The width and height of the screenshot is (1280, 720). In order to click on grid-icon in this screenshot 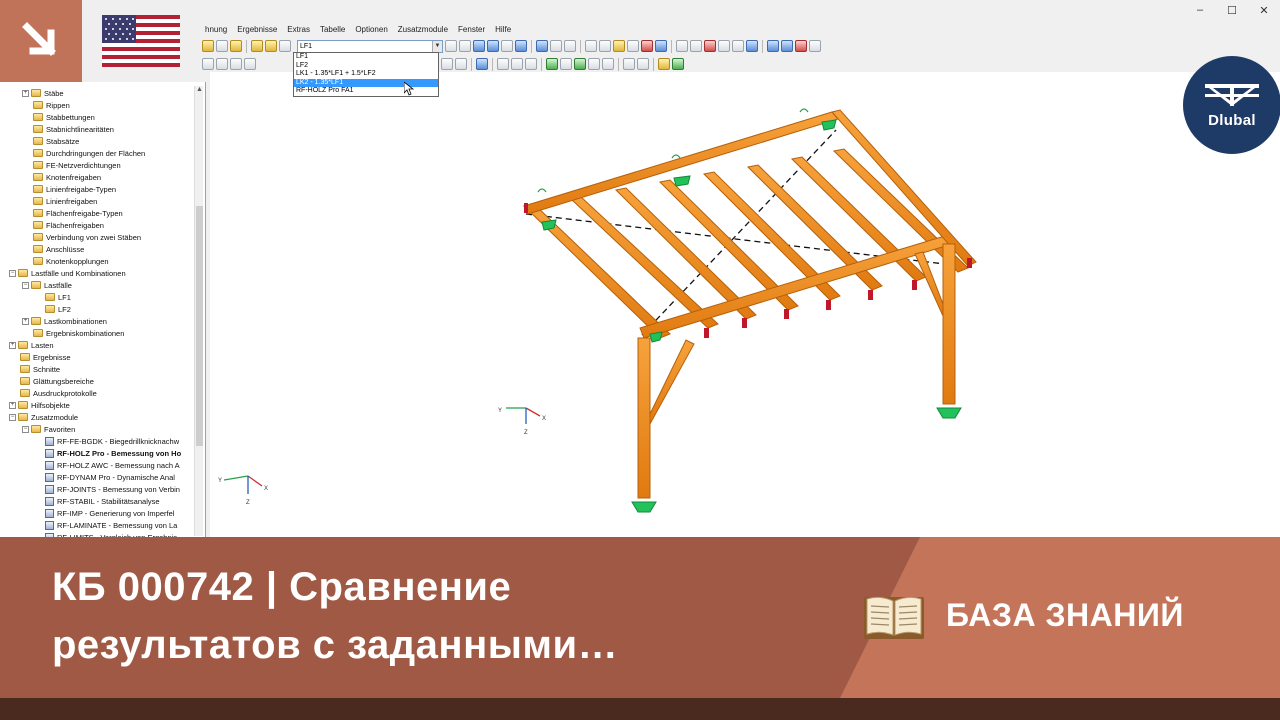, I will do `click(570, 46)`.